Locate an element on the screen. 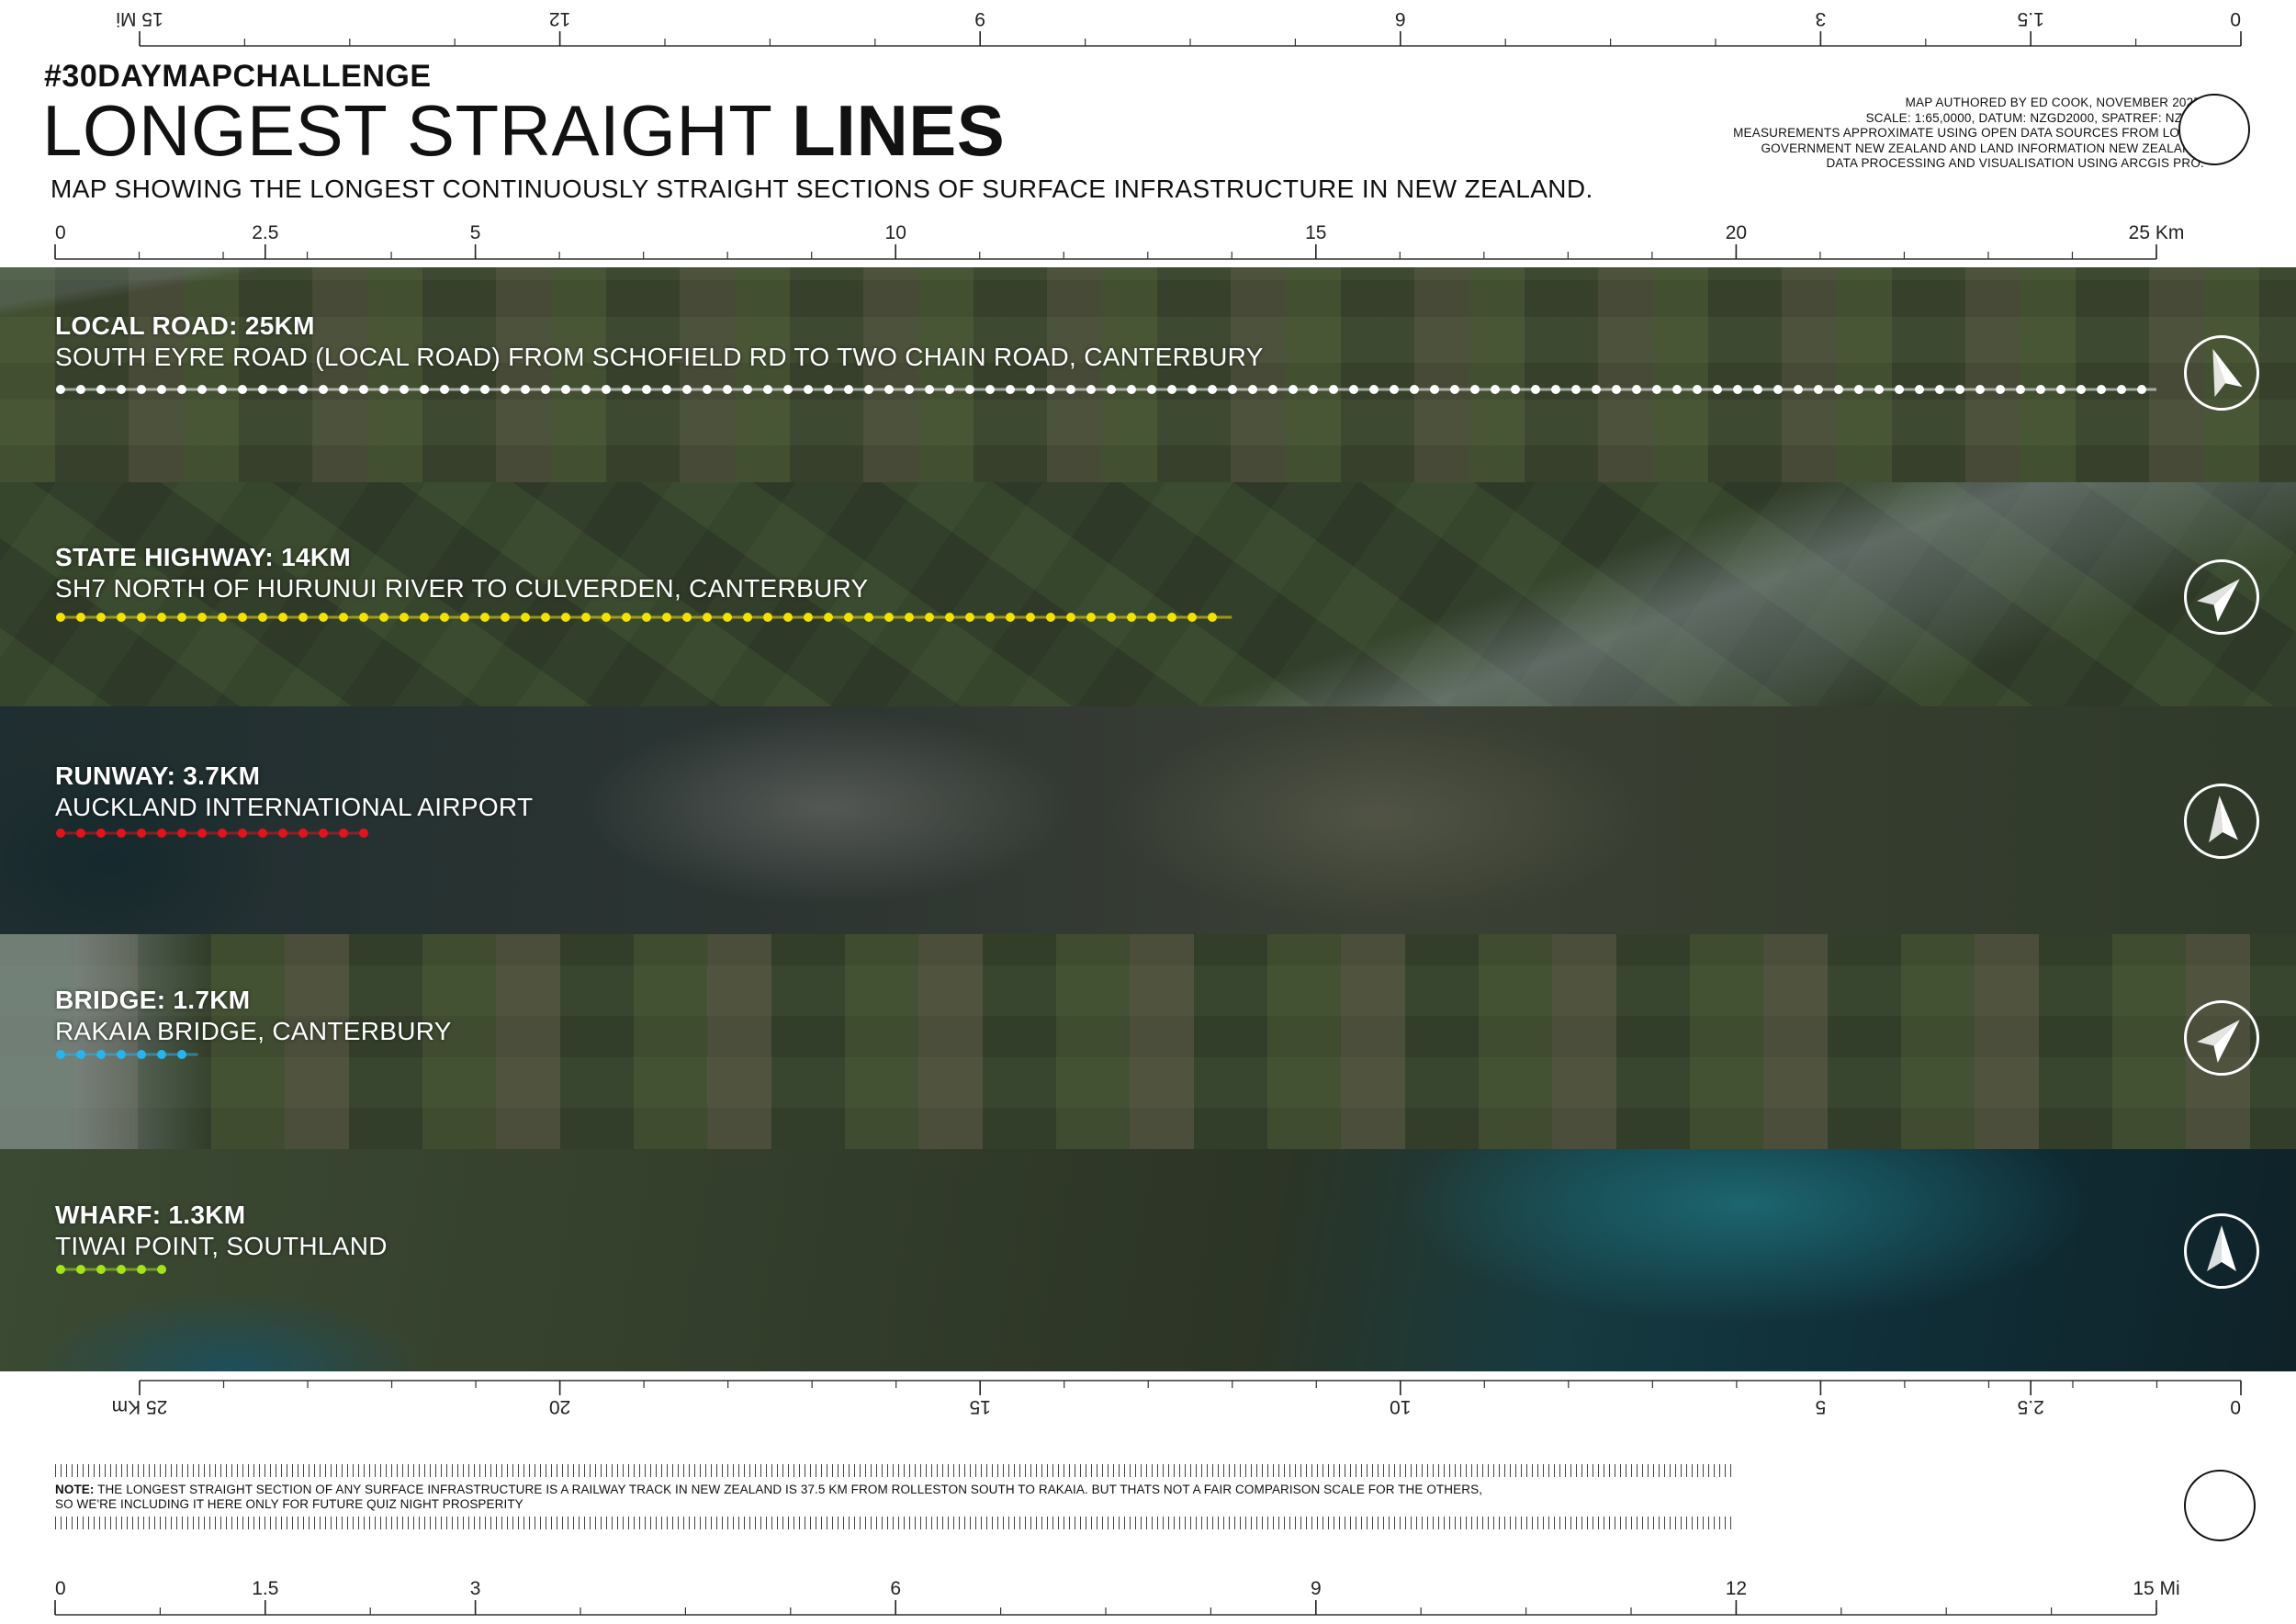 The image size is (2296, 1624). band-heading: WHARF: 1.3KM is located at coordinates (150, 1215).